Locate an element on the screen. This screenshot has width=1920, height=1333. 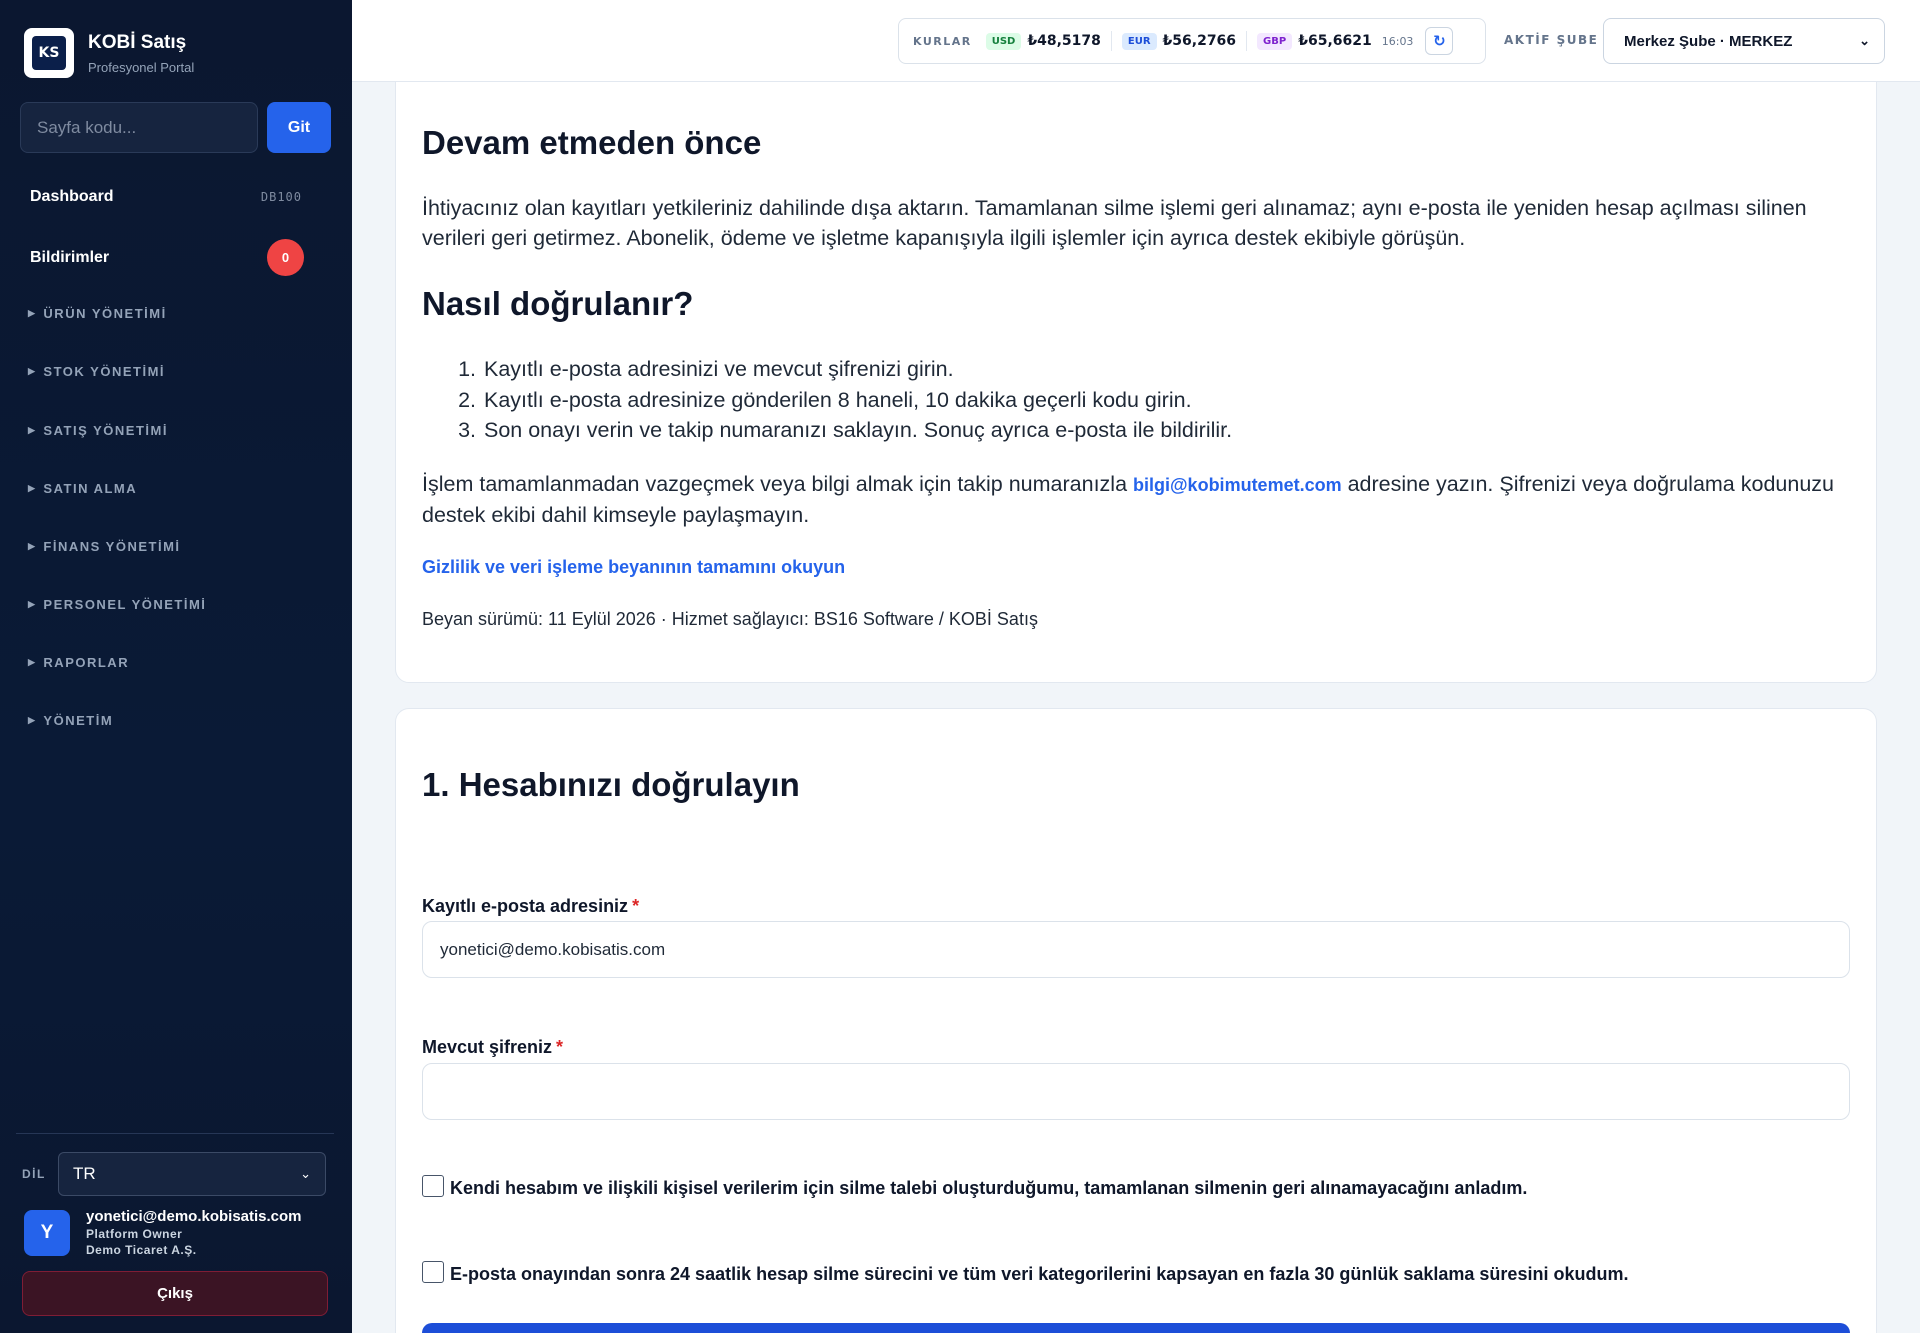
rates-label: KURLAR is located at coordinates (942, 41).